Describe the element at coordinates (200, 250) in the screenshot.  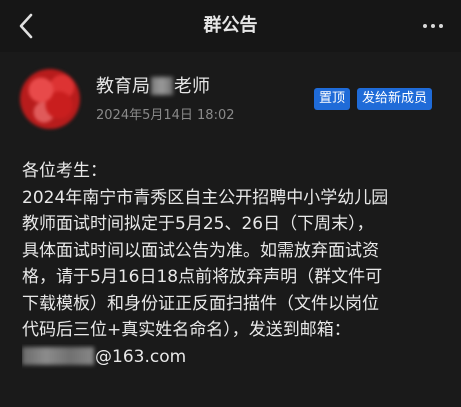
I see `announcement-line: 具体面试时间以面试公告为准。如需放弃面试资` at that location.